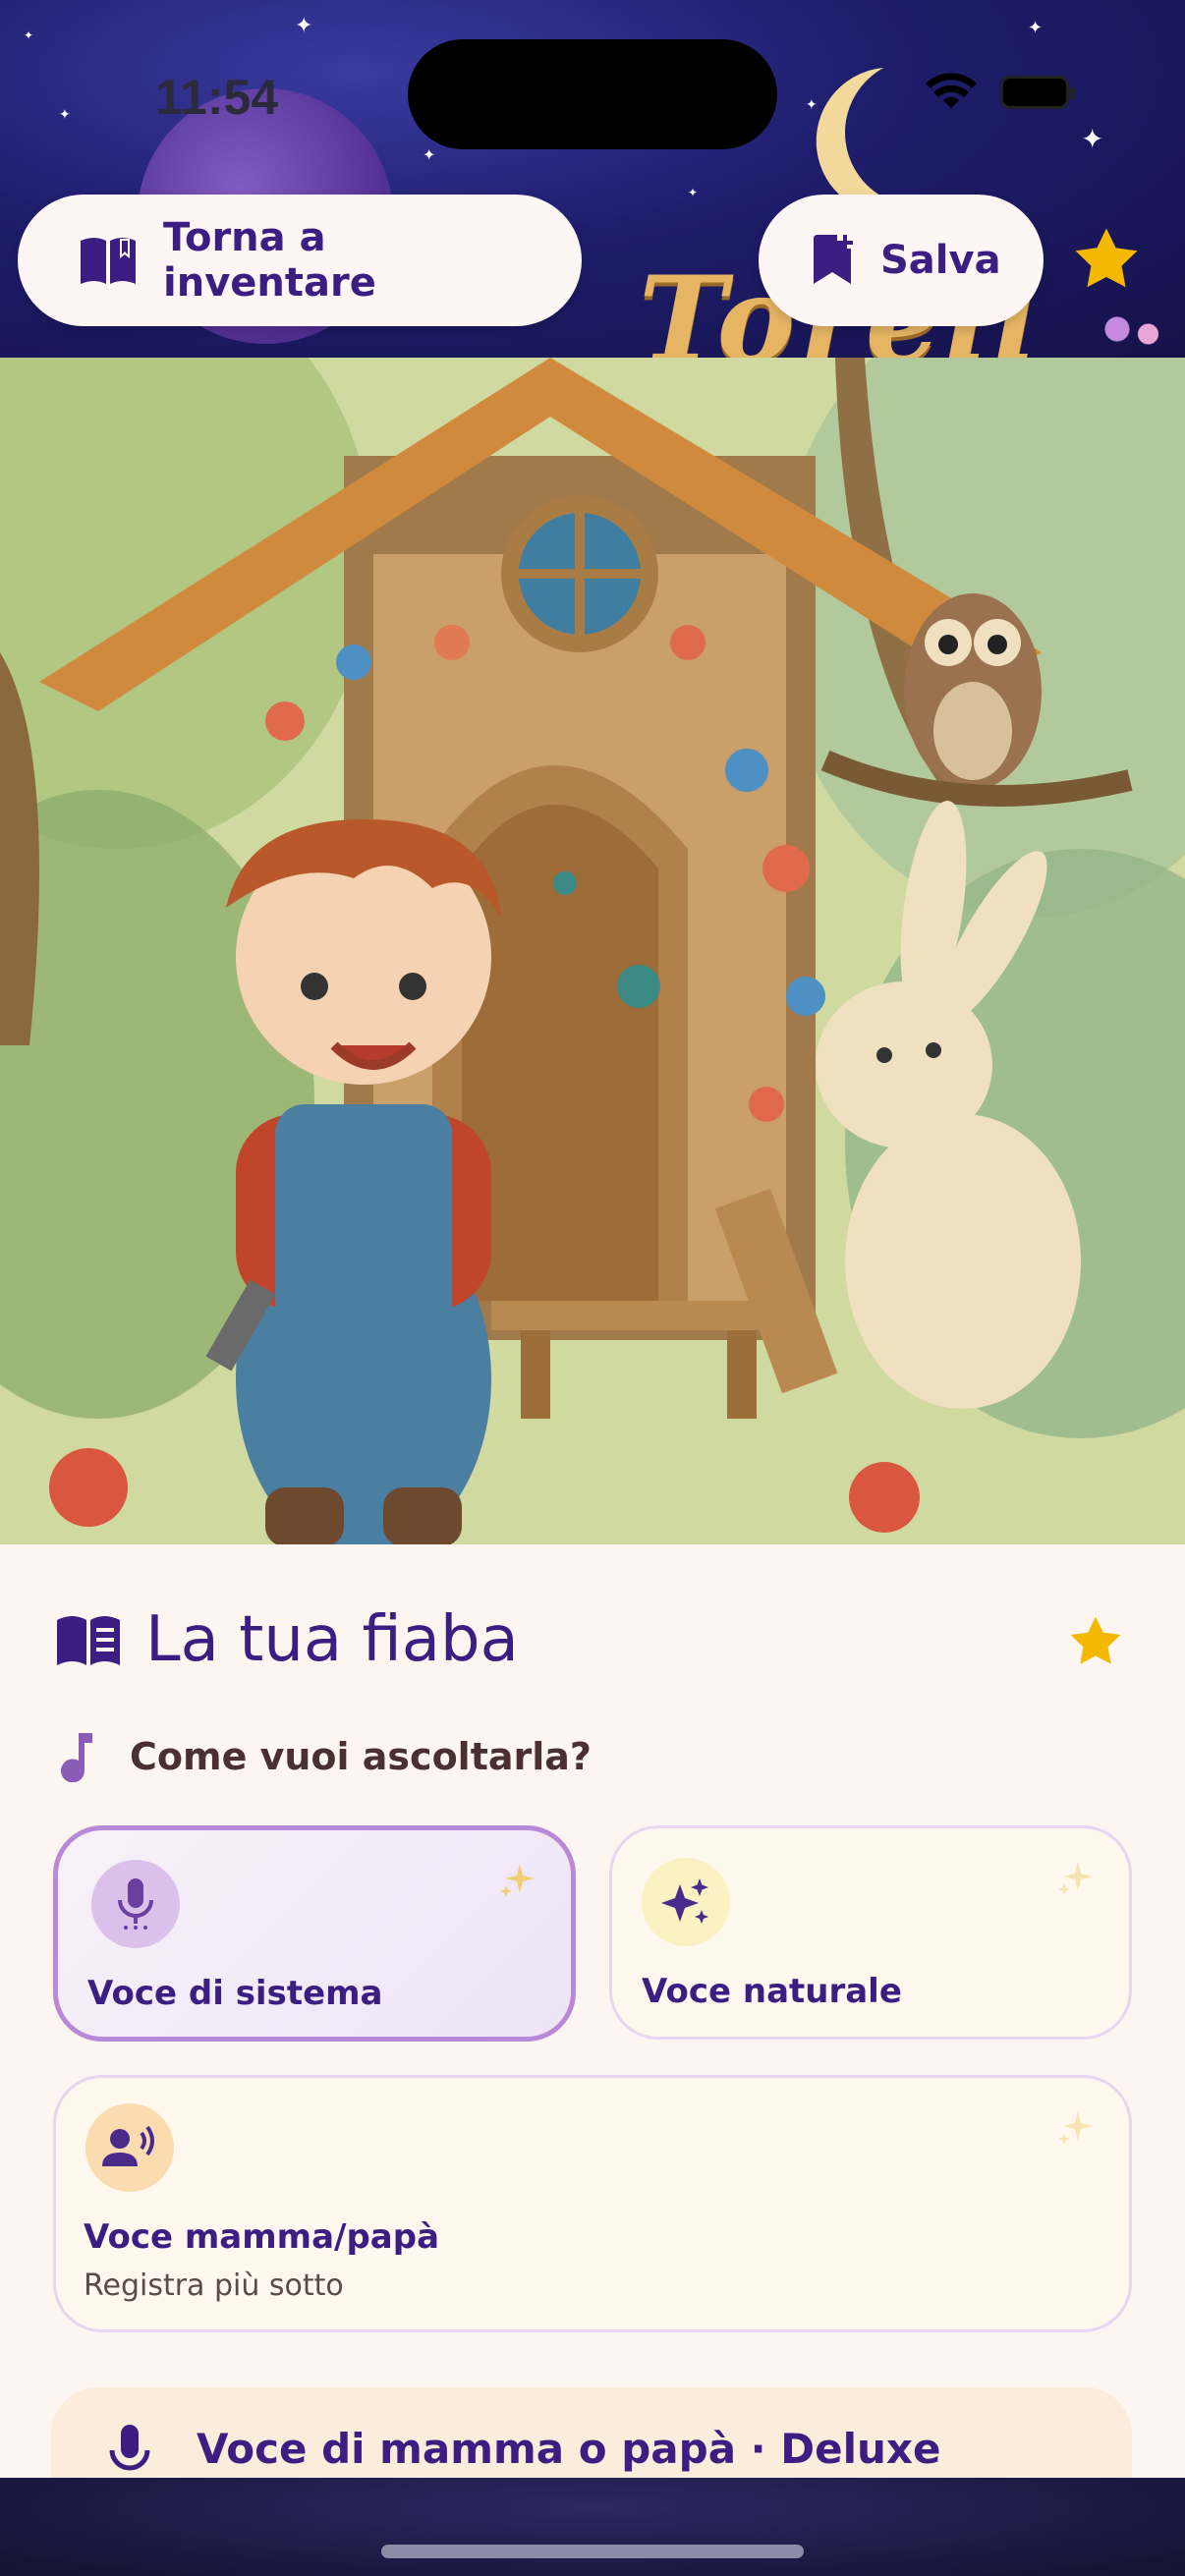  I want to click on voice-option-sublabel: Registra più sotto, so click(214, 2285).